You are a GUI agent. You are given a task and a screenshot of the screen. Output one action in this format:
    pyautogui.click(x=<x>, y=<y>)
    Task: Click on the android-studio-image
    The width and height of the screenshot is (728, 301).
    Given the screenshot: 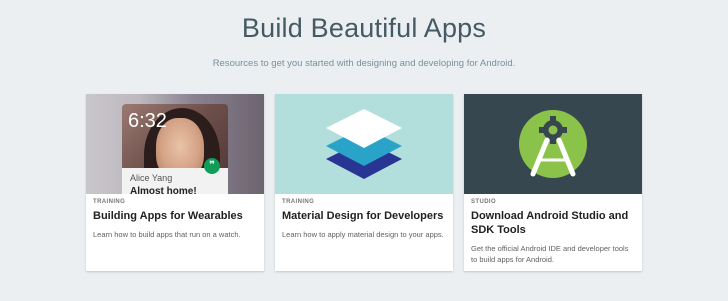 What is the action you would take?
    pyautogui.click(x=553, y=144)
    